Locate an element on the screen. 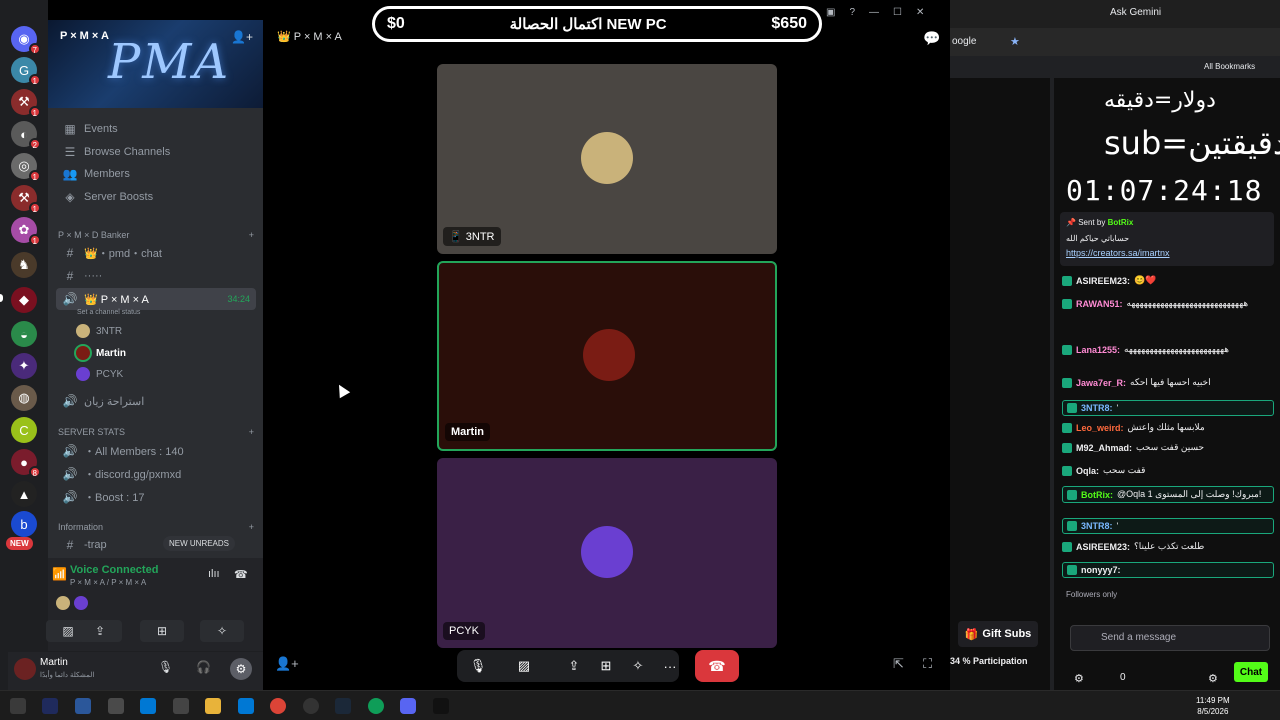 This screenshot has height=720, width=1280. server-icon: ✦ is located at coordinates (24, 366).